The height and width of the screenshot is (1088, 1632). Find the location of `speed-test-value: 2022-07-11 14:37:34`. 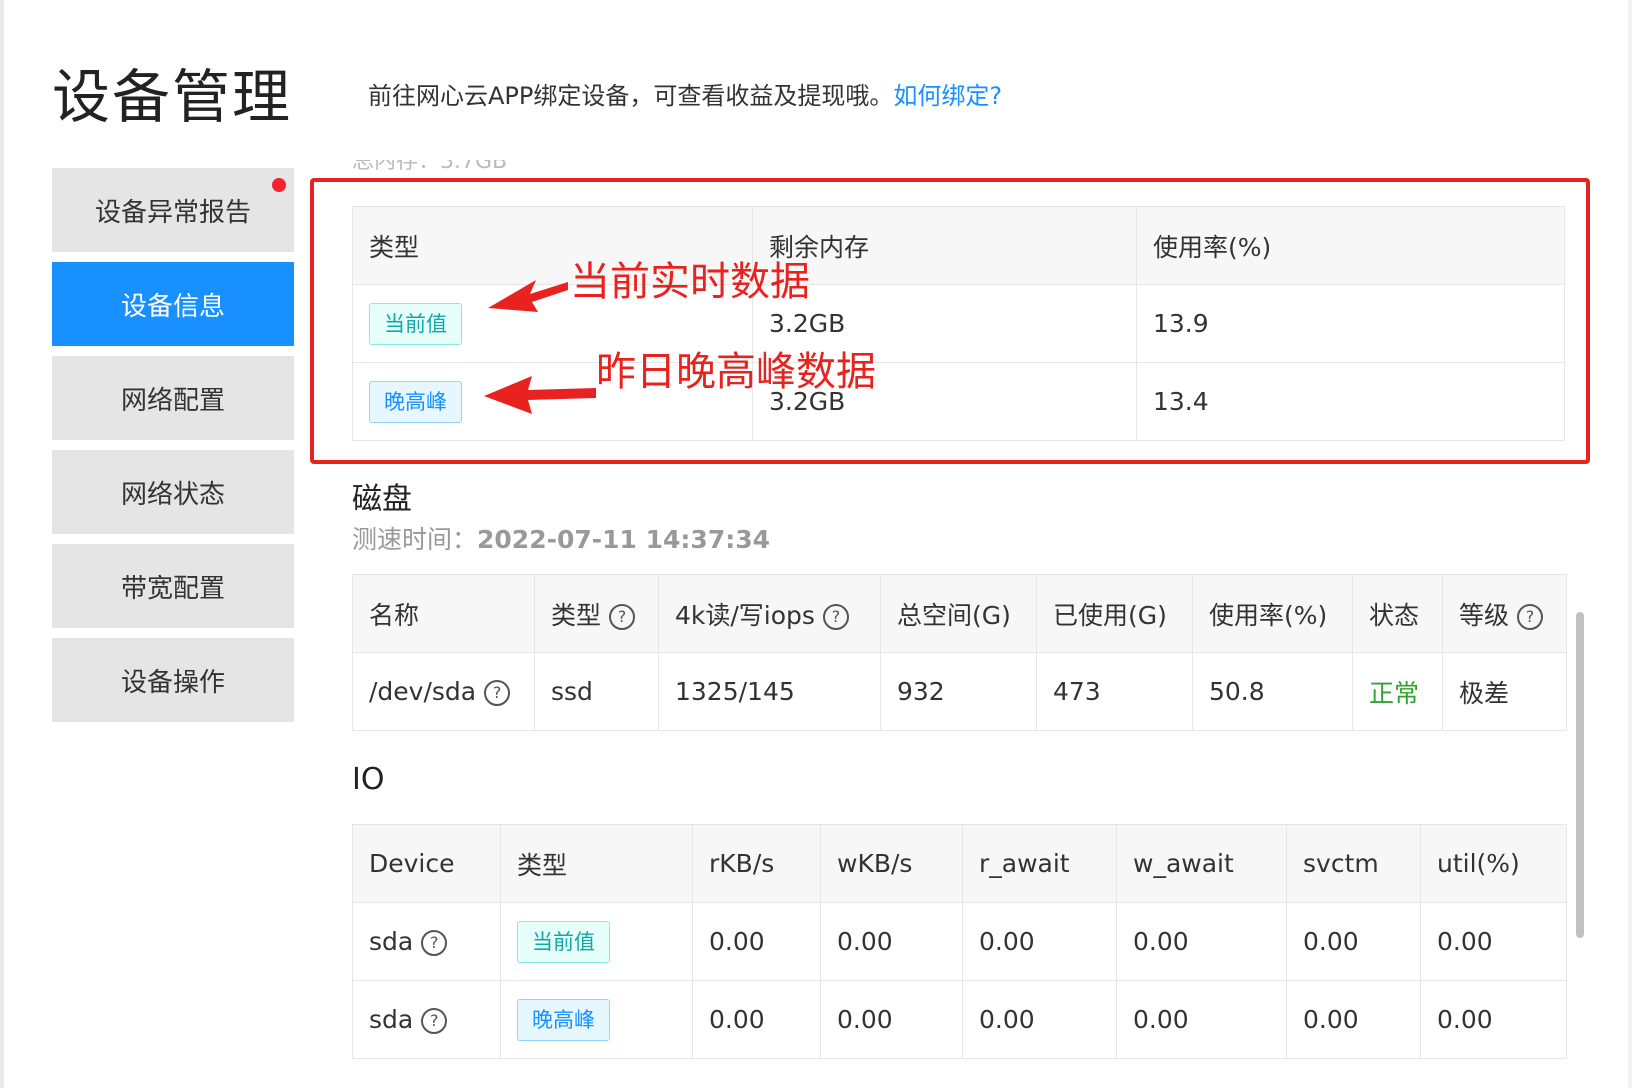

speed-test-value: 2022-07-11 14:37:34 is located at coordinates (623, 539).